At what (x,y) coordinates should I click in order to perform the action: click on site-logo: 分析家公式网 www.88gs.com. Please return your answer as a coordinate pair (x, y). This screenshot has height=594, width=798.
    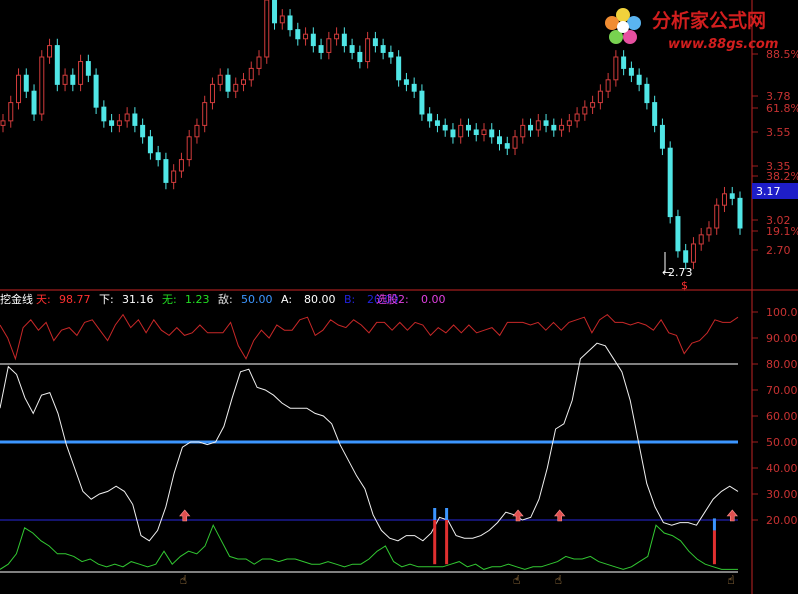
    Looking at the image, I should click on (691, 30).